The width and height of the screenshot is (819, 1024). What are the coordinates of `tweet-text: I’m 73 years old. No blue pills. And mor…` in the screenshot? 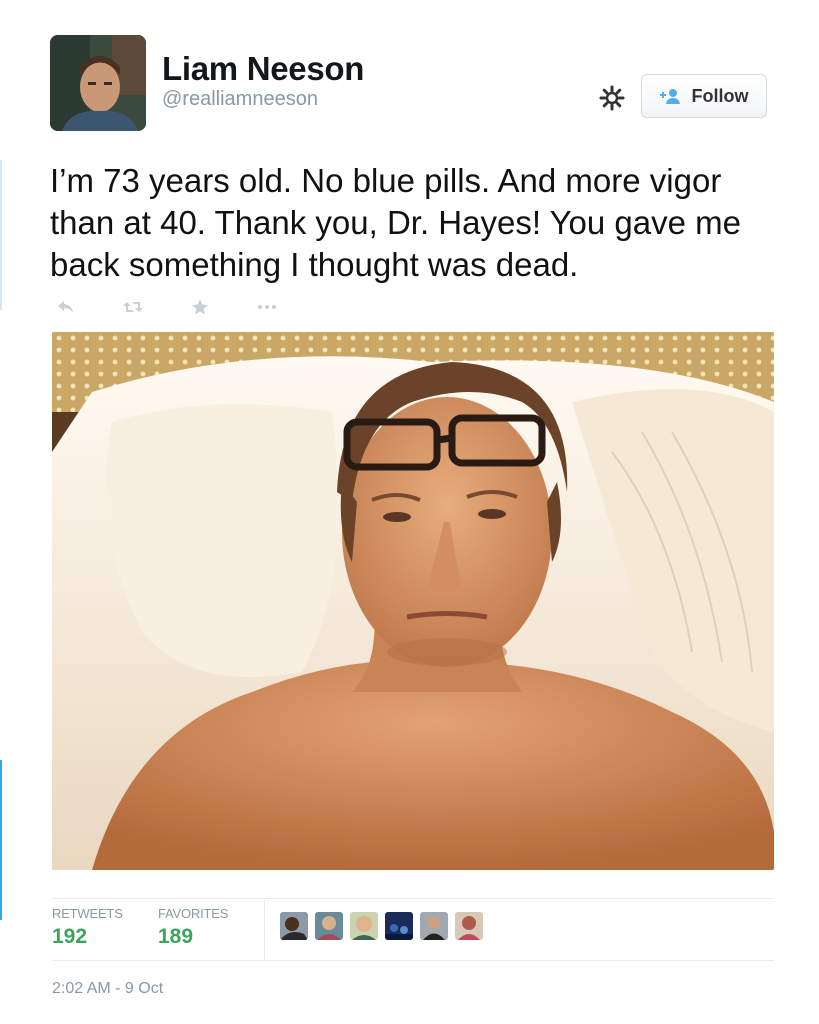 It's located at (396, 222).